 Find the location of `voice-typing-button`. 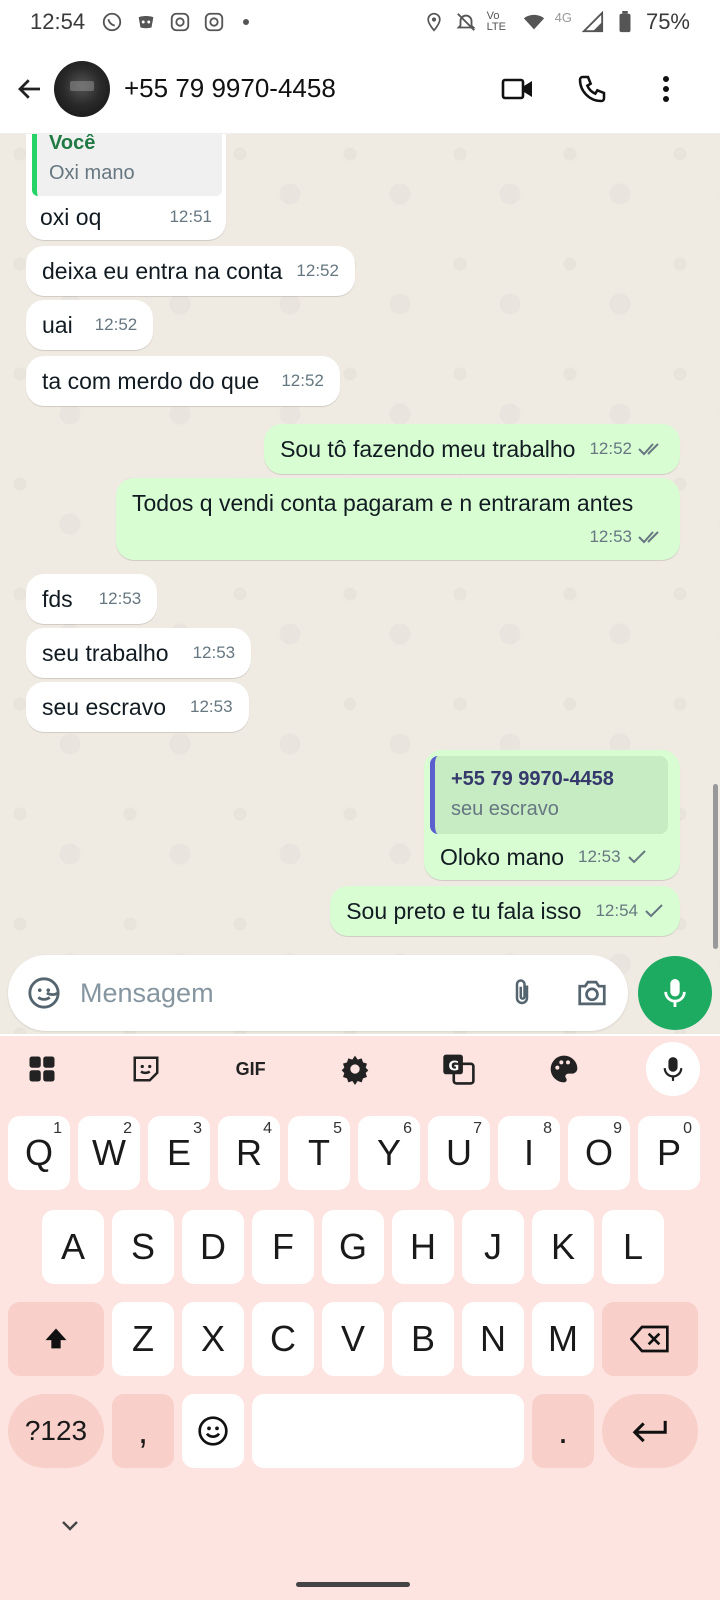

voice-typing-button is located at coordinates (672, 1069).